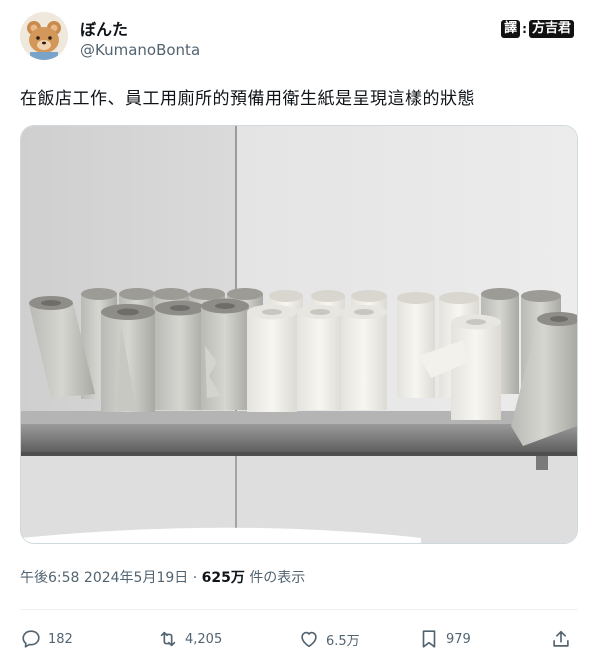 This screenshot has height=668, width=598. Describe the element at coordinates (343, 641) in the screenshot. I see `like-count: 6.5万` at that location.